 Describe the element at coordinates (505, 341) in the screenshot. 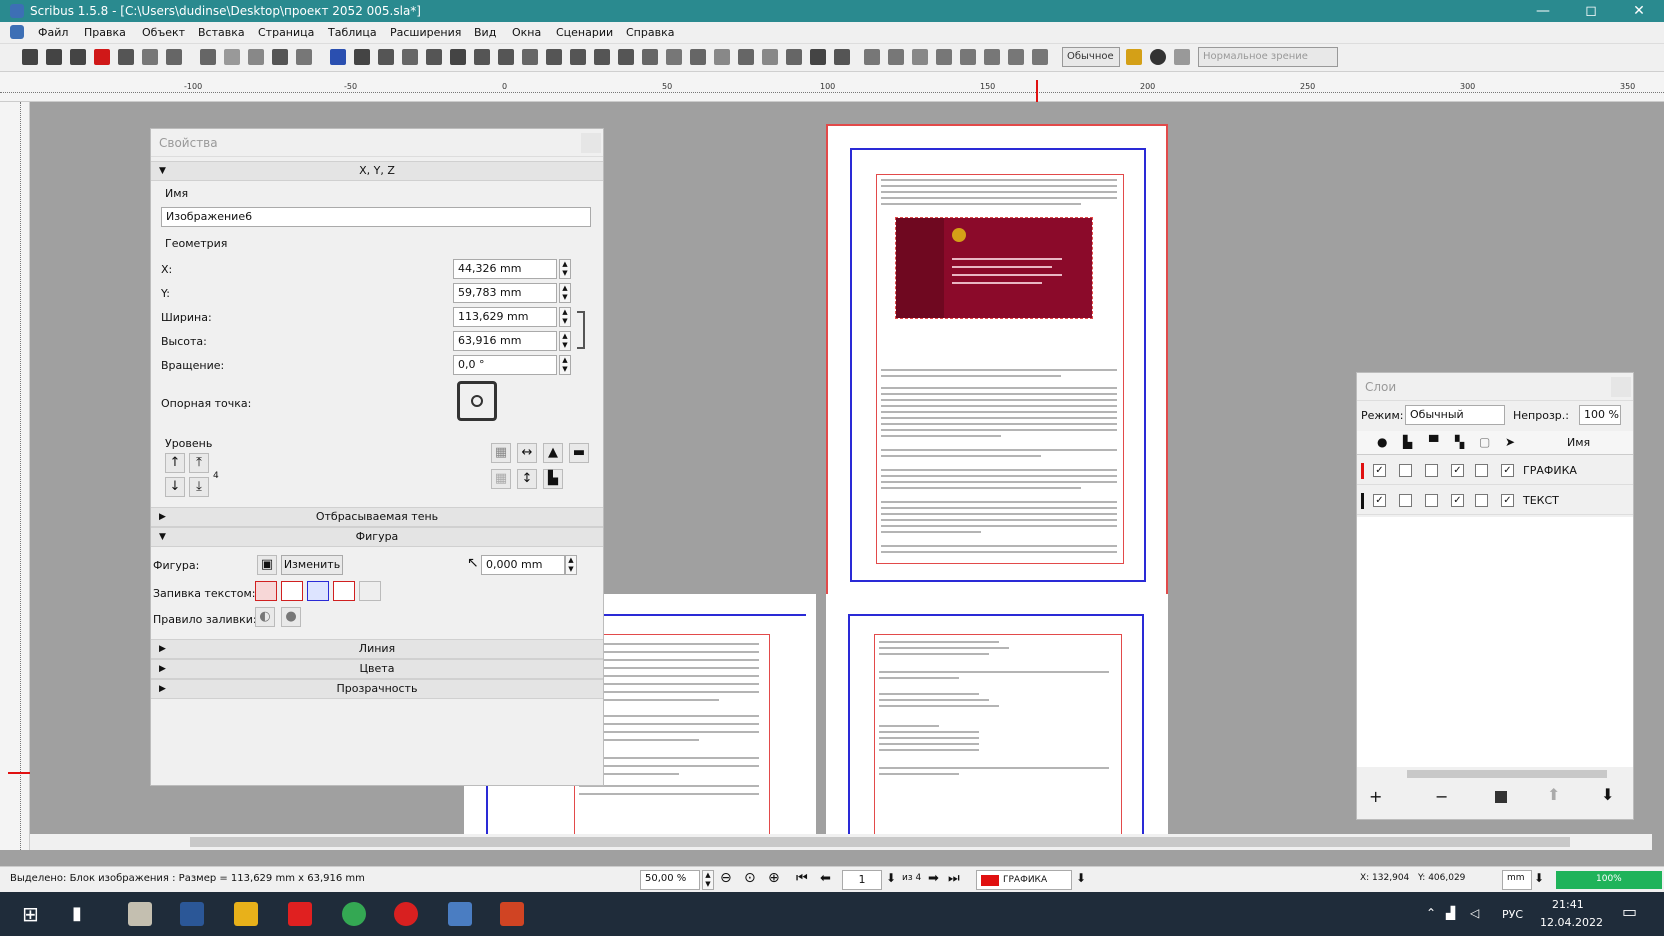

I see `height-field: 63,916 mm` at that location.